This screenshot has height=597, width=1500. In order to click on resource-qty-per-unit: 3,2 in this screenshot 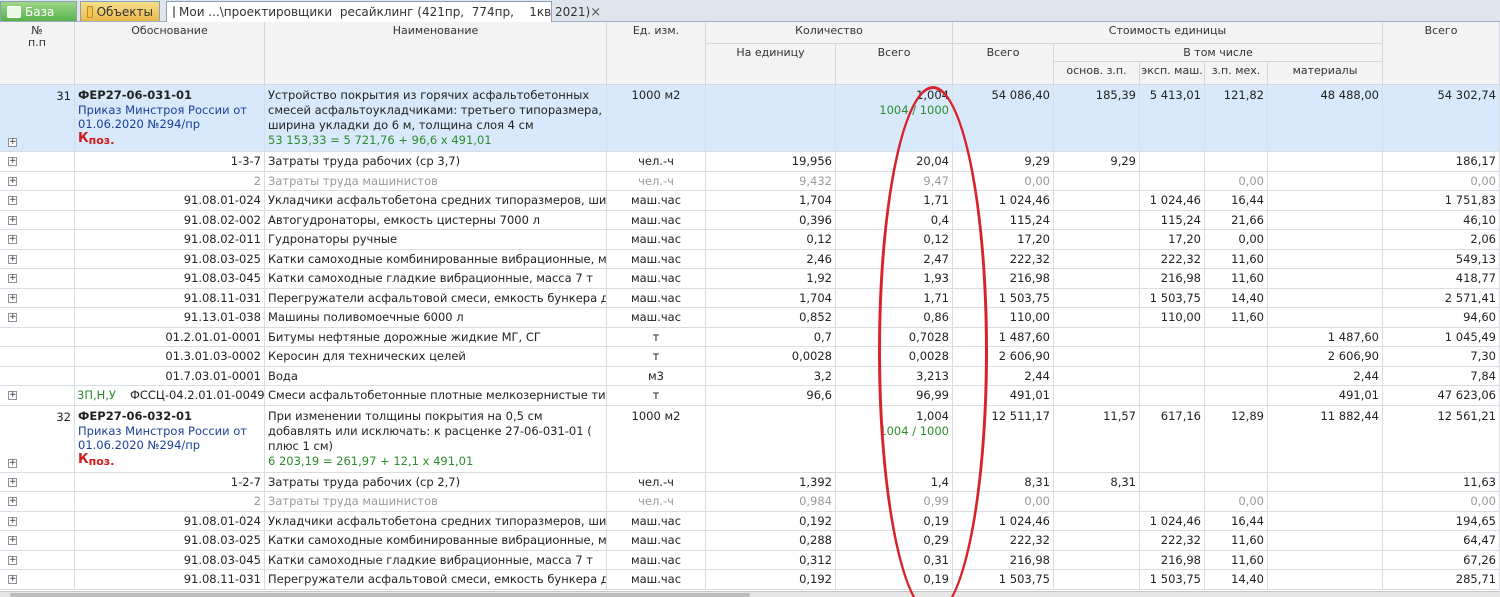, I will do `click(771, 375)`.